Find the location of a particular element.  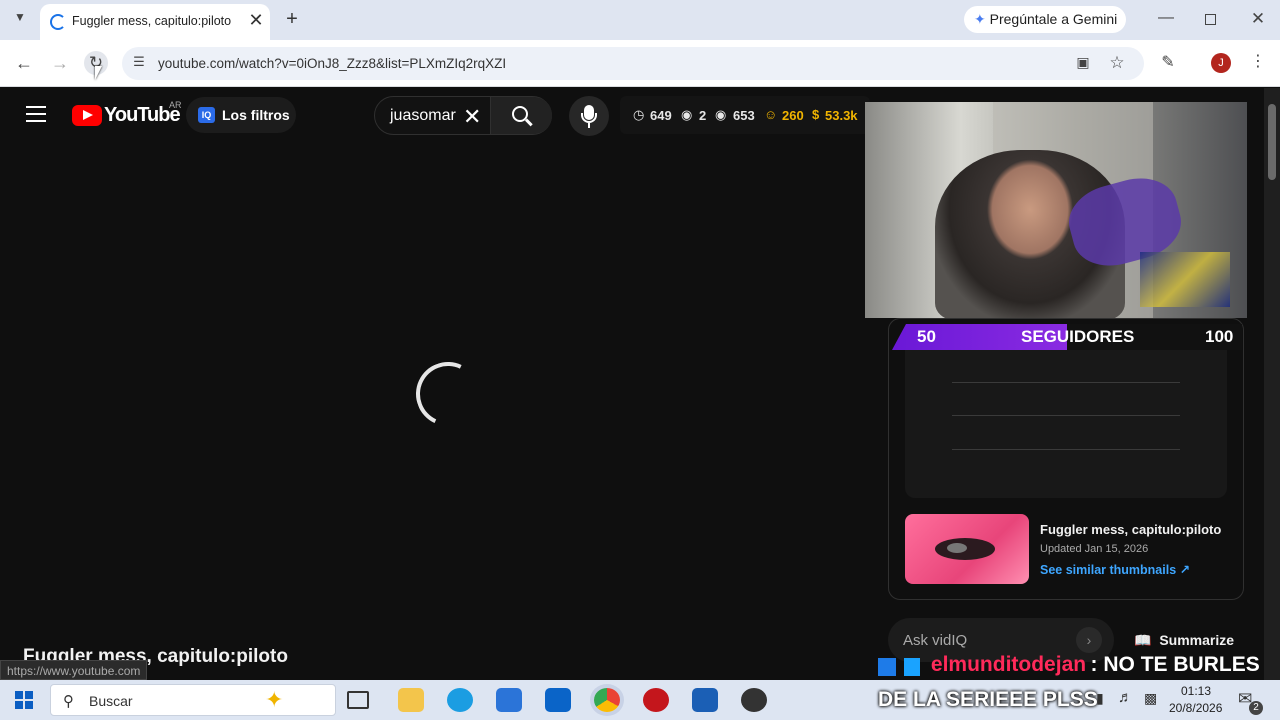

status-bubble: https://www.youtube.com is located at coordinates (74, 670).